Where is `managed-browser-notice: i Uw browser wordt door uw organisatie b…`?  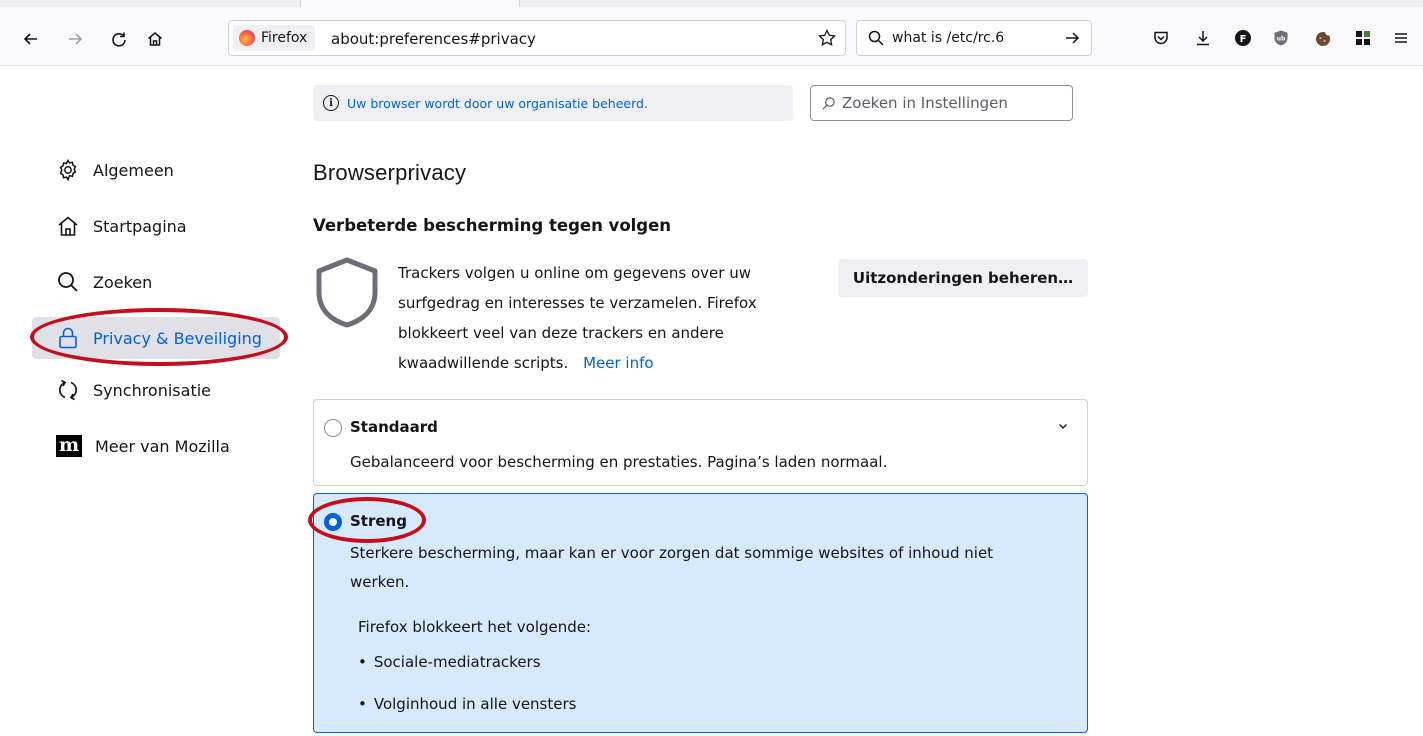 managed-browser-notice: i Uw browser wordt door uw organisatie b… is located at coordinates (553, 103).